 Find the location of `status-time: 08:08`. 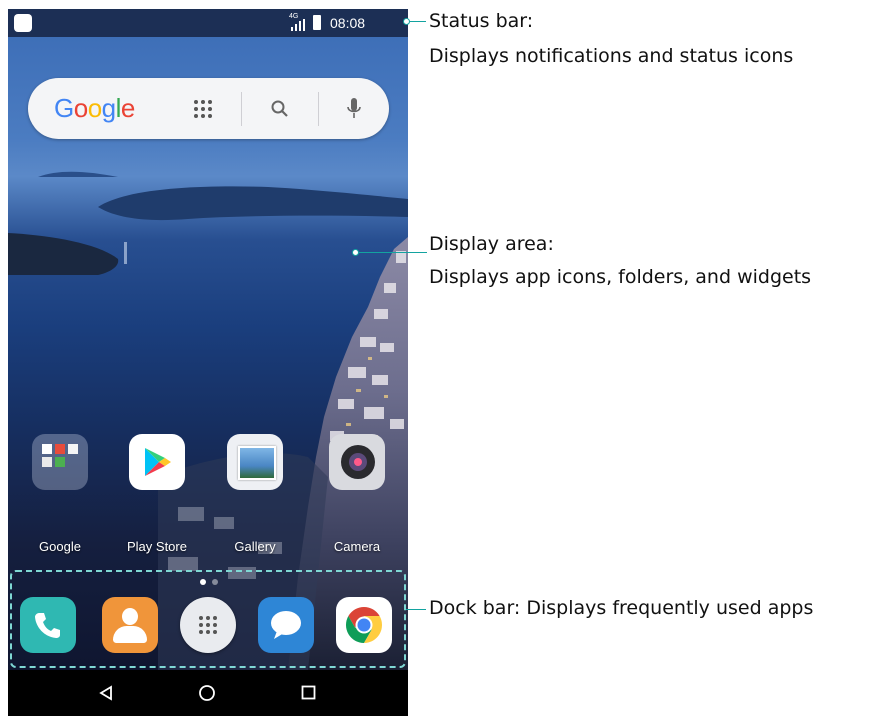

status-time: 08:08 is located at coordinates (348, 23).